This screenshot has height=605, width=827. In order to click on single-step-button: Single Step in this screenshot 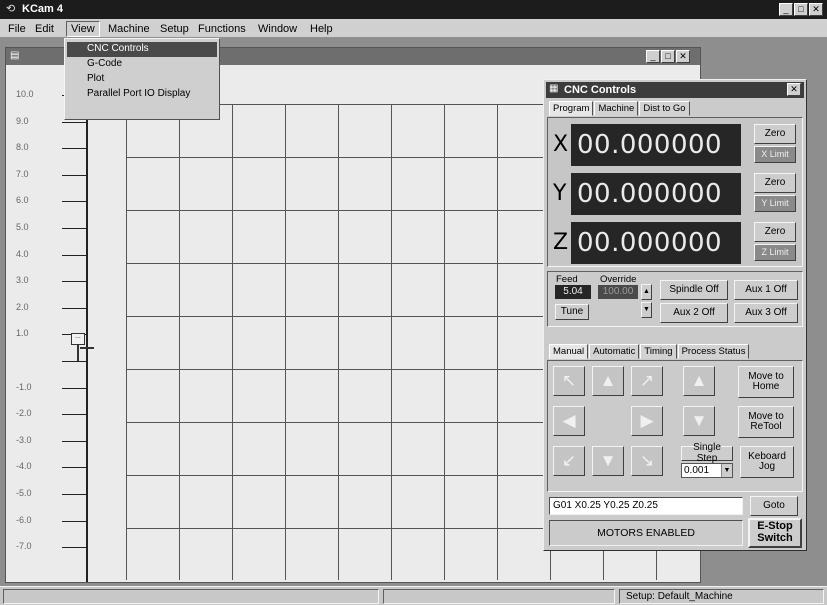, I will do `click(707, 452)`.